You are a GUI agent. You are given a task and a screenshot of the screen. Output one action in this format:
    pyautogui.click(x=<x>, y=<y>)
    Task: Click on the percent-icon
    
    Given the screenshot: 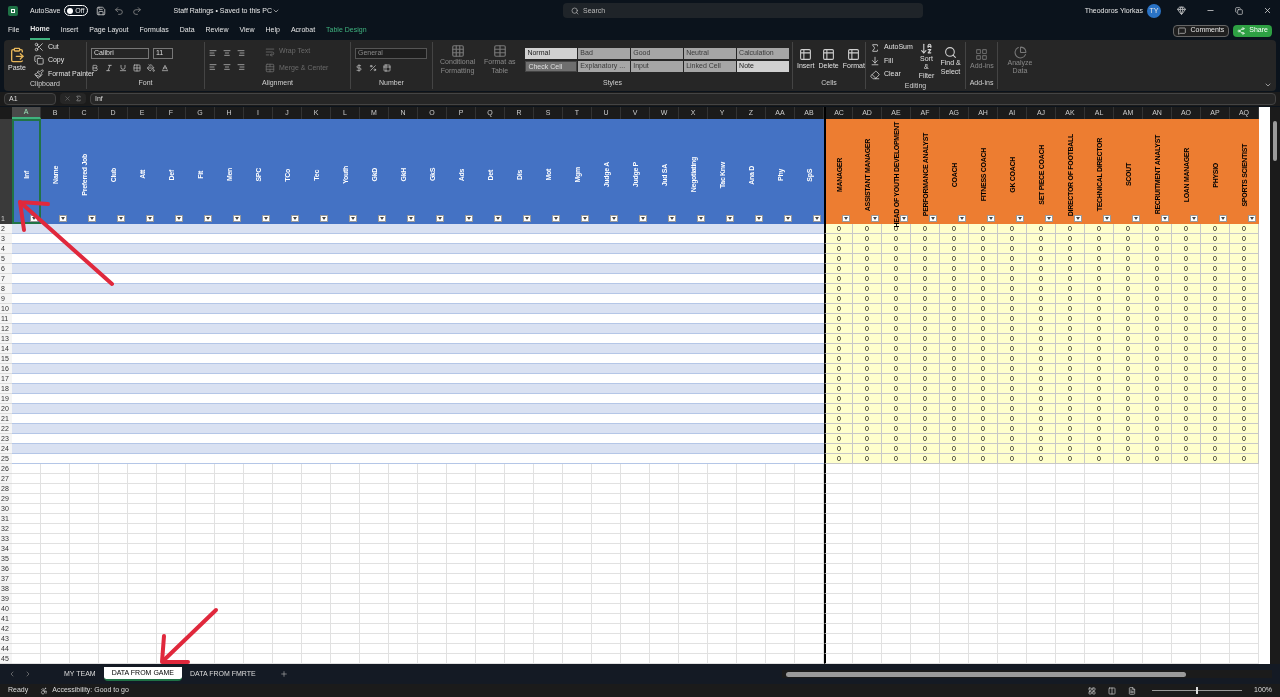 What is the action you would take?
    pyautogui.click(x=373, y=67)
    